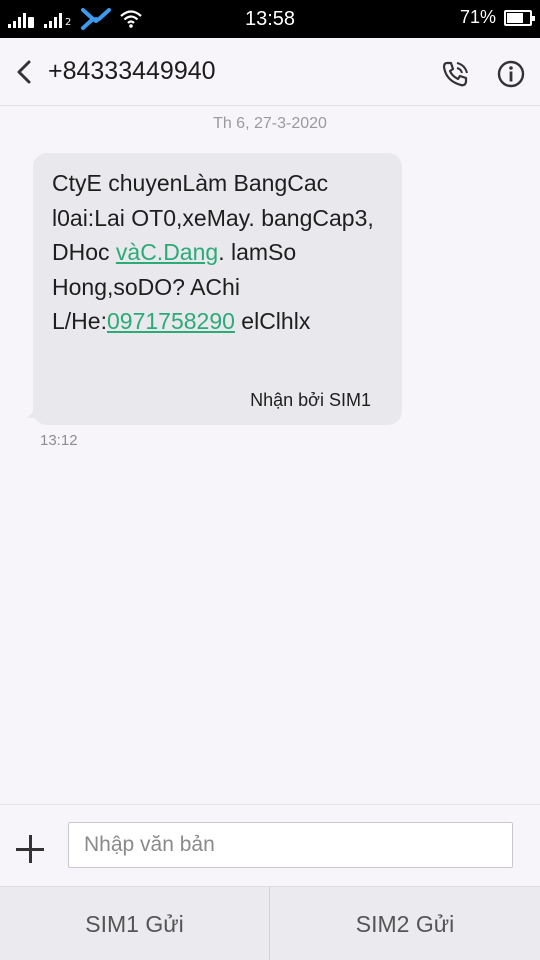 The image size is (540, 960). I want to click on status-right: 71%, so click(497, 17).